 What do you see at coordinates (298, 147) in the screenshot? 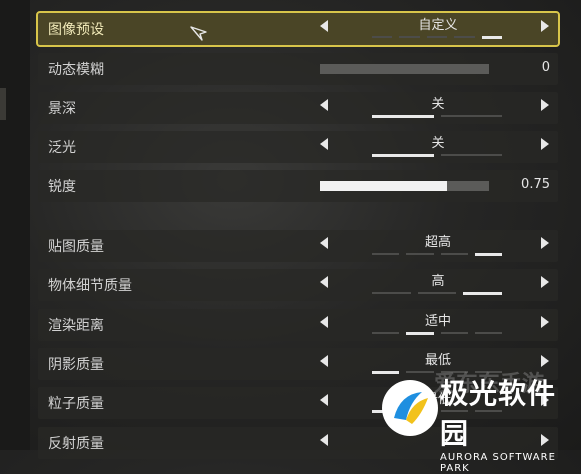
I see `setting-row: 泛光 关` at bounding box center [298, 147].